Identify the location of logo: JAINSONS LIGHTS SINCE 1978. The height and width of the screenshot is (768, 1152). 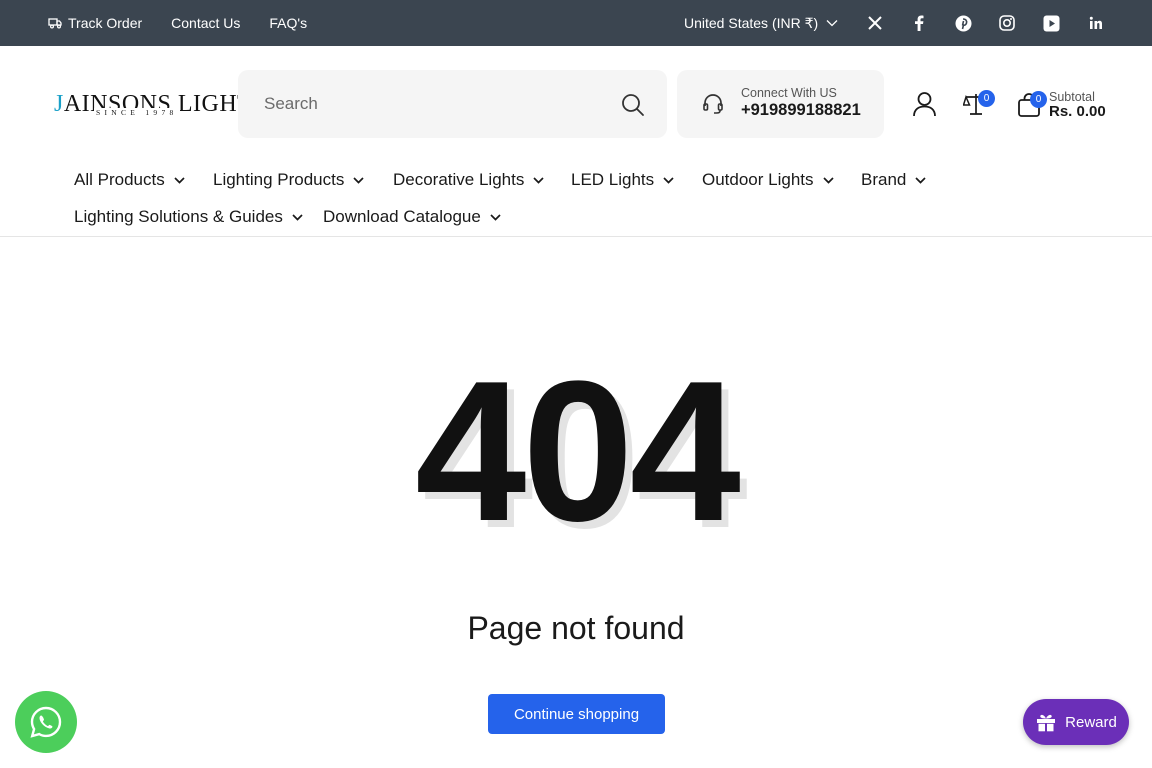
(160, 105).